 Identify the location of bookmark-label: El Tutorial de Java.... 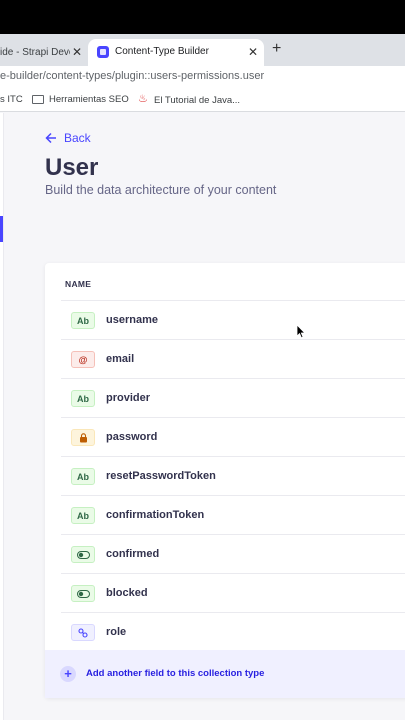
(197, 100).